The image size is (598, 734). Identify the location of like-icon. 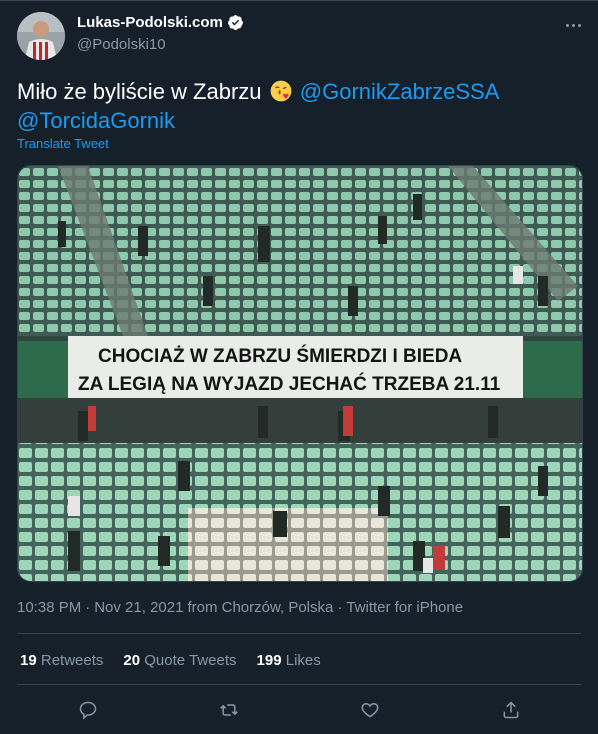
(370, 710).